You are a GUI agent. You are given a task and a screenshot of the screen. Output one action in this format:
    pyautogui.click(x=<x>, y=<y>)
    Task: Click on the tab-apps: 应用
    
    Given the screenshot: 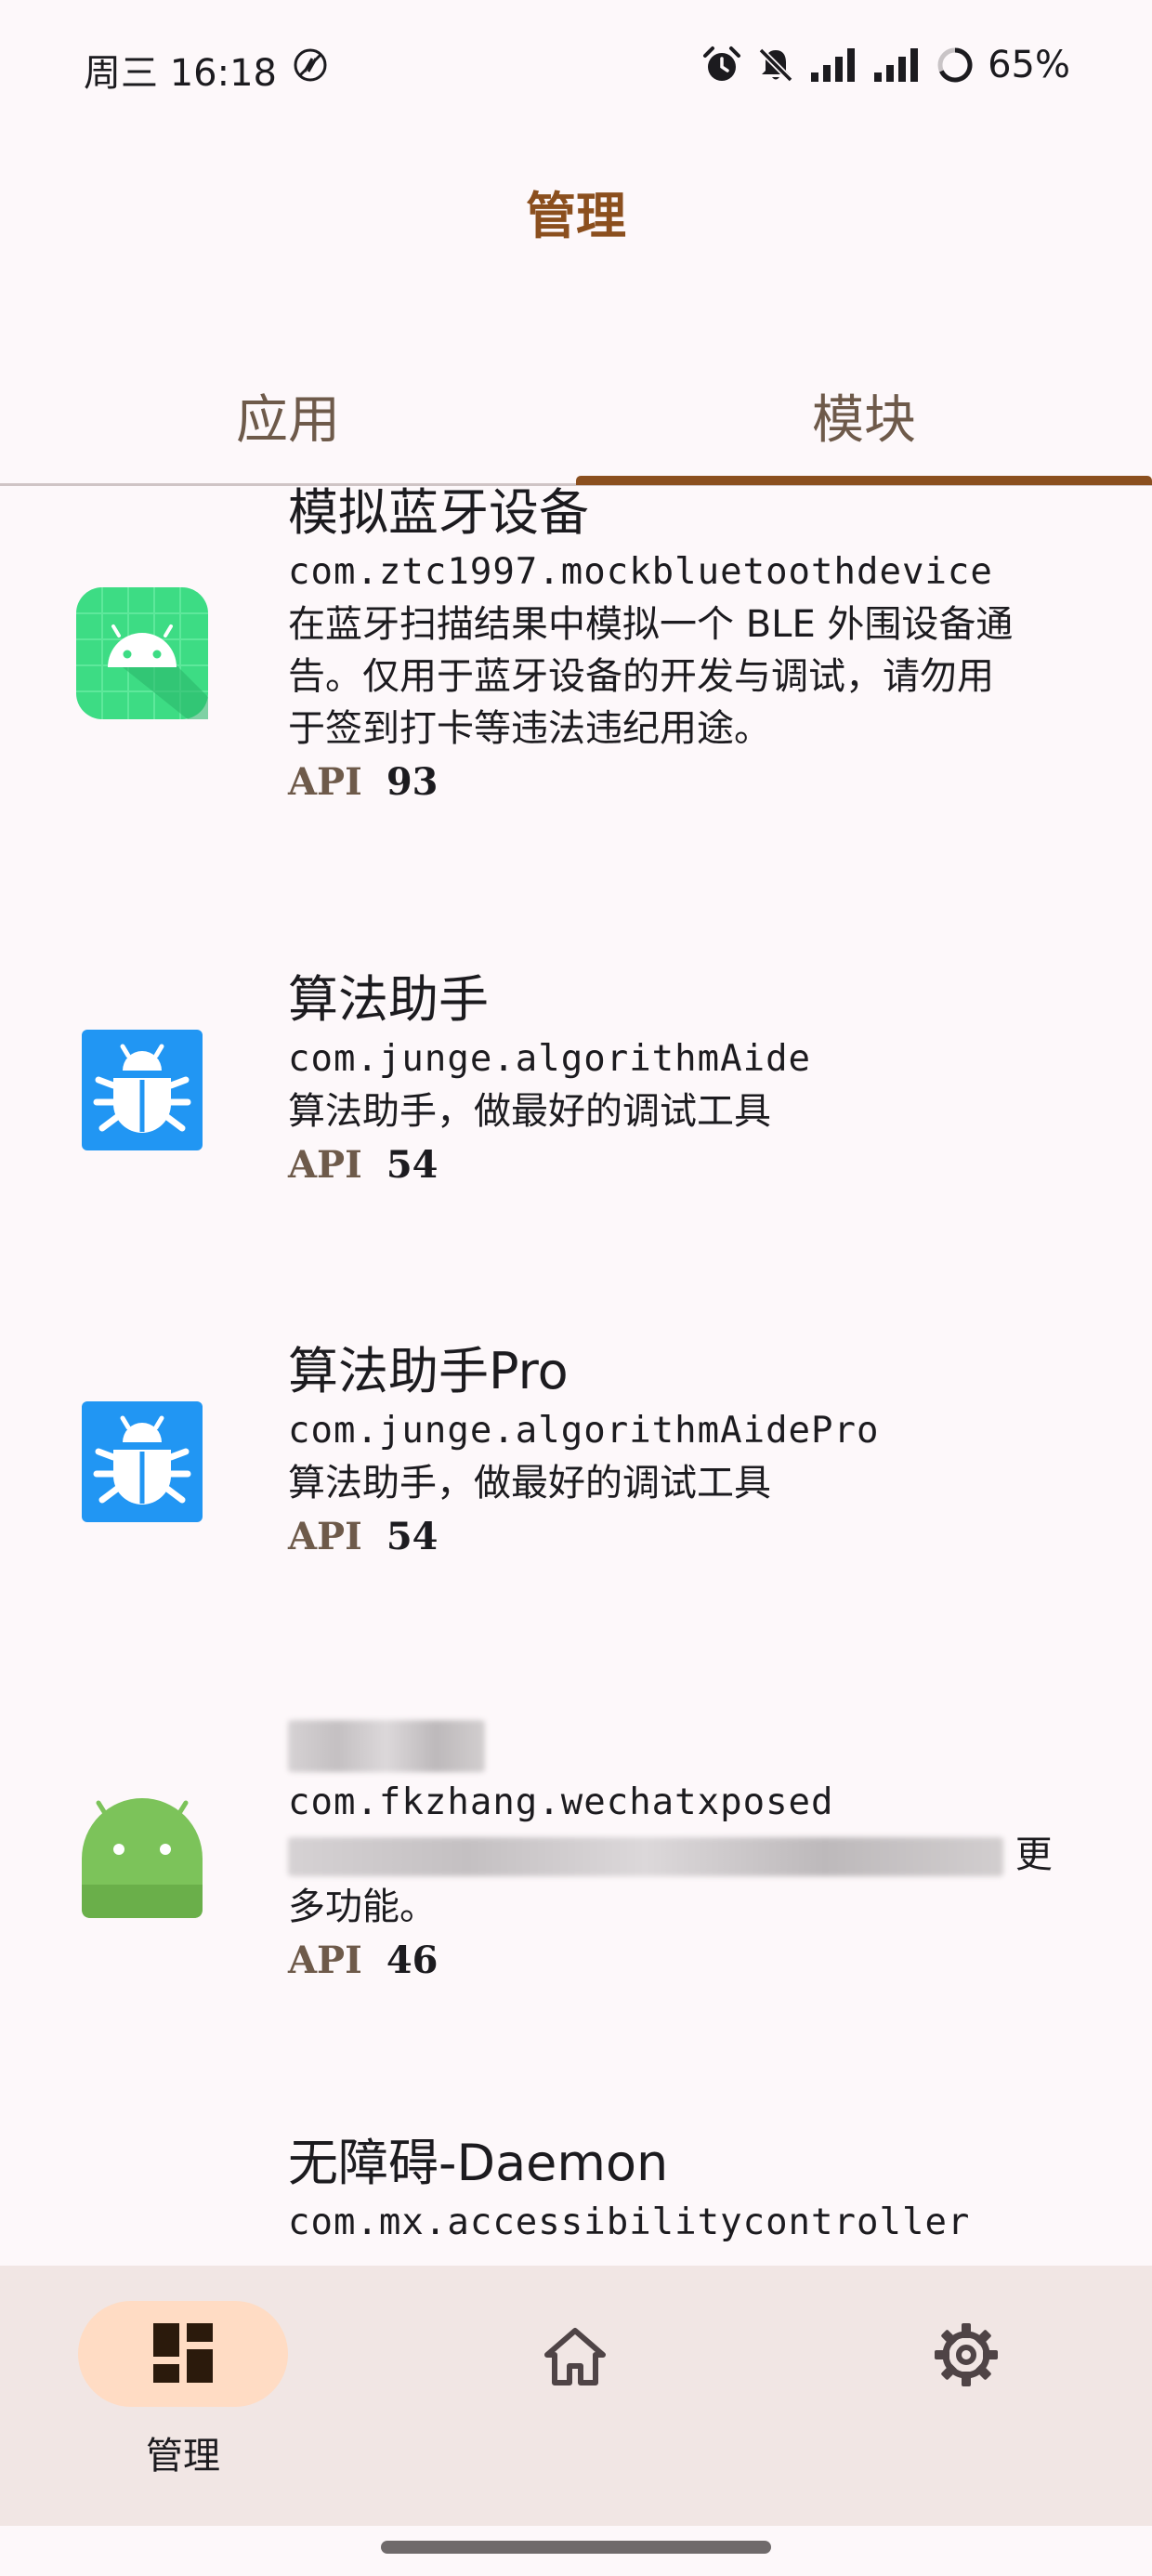 What is the action you would take?
    pyautogui.click(x=288, y=415)
    